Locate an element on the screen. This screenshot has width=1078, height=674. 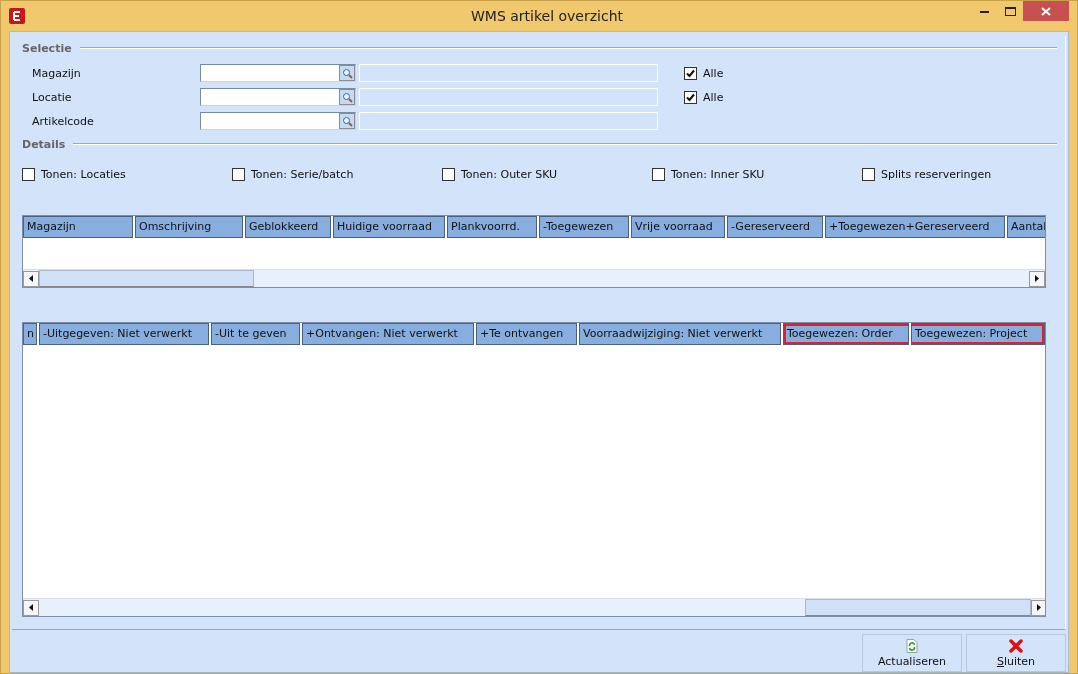
dialog-button: Sluiten is located at coordinates (1016, 653).